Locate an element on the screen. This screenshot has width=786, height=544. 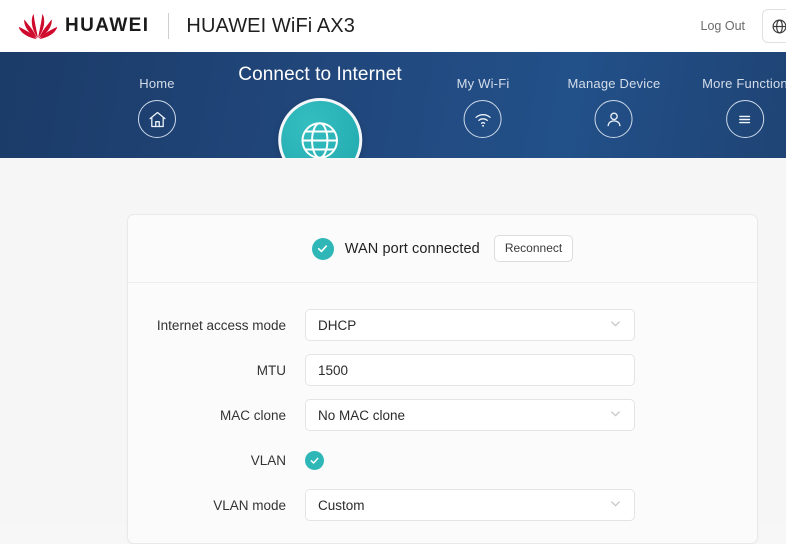
brand: HUAWEI HUAWEI WiFi AX3 is located at coordinates (177, 26).